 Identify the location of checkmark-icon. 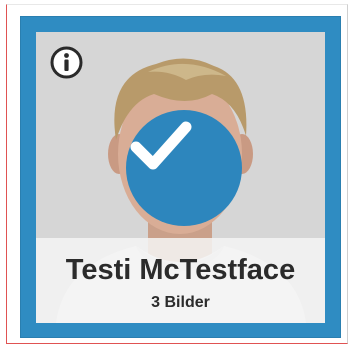
(161, 145).